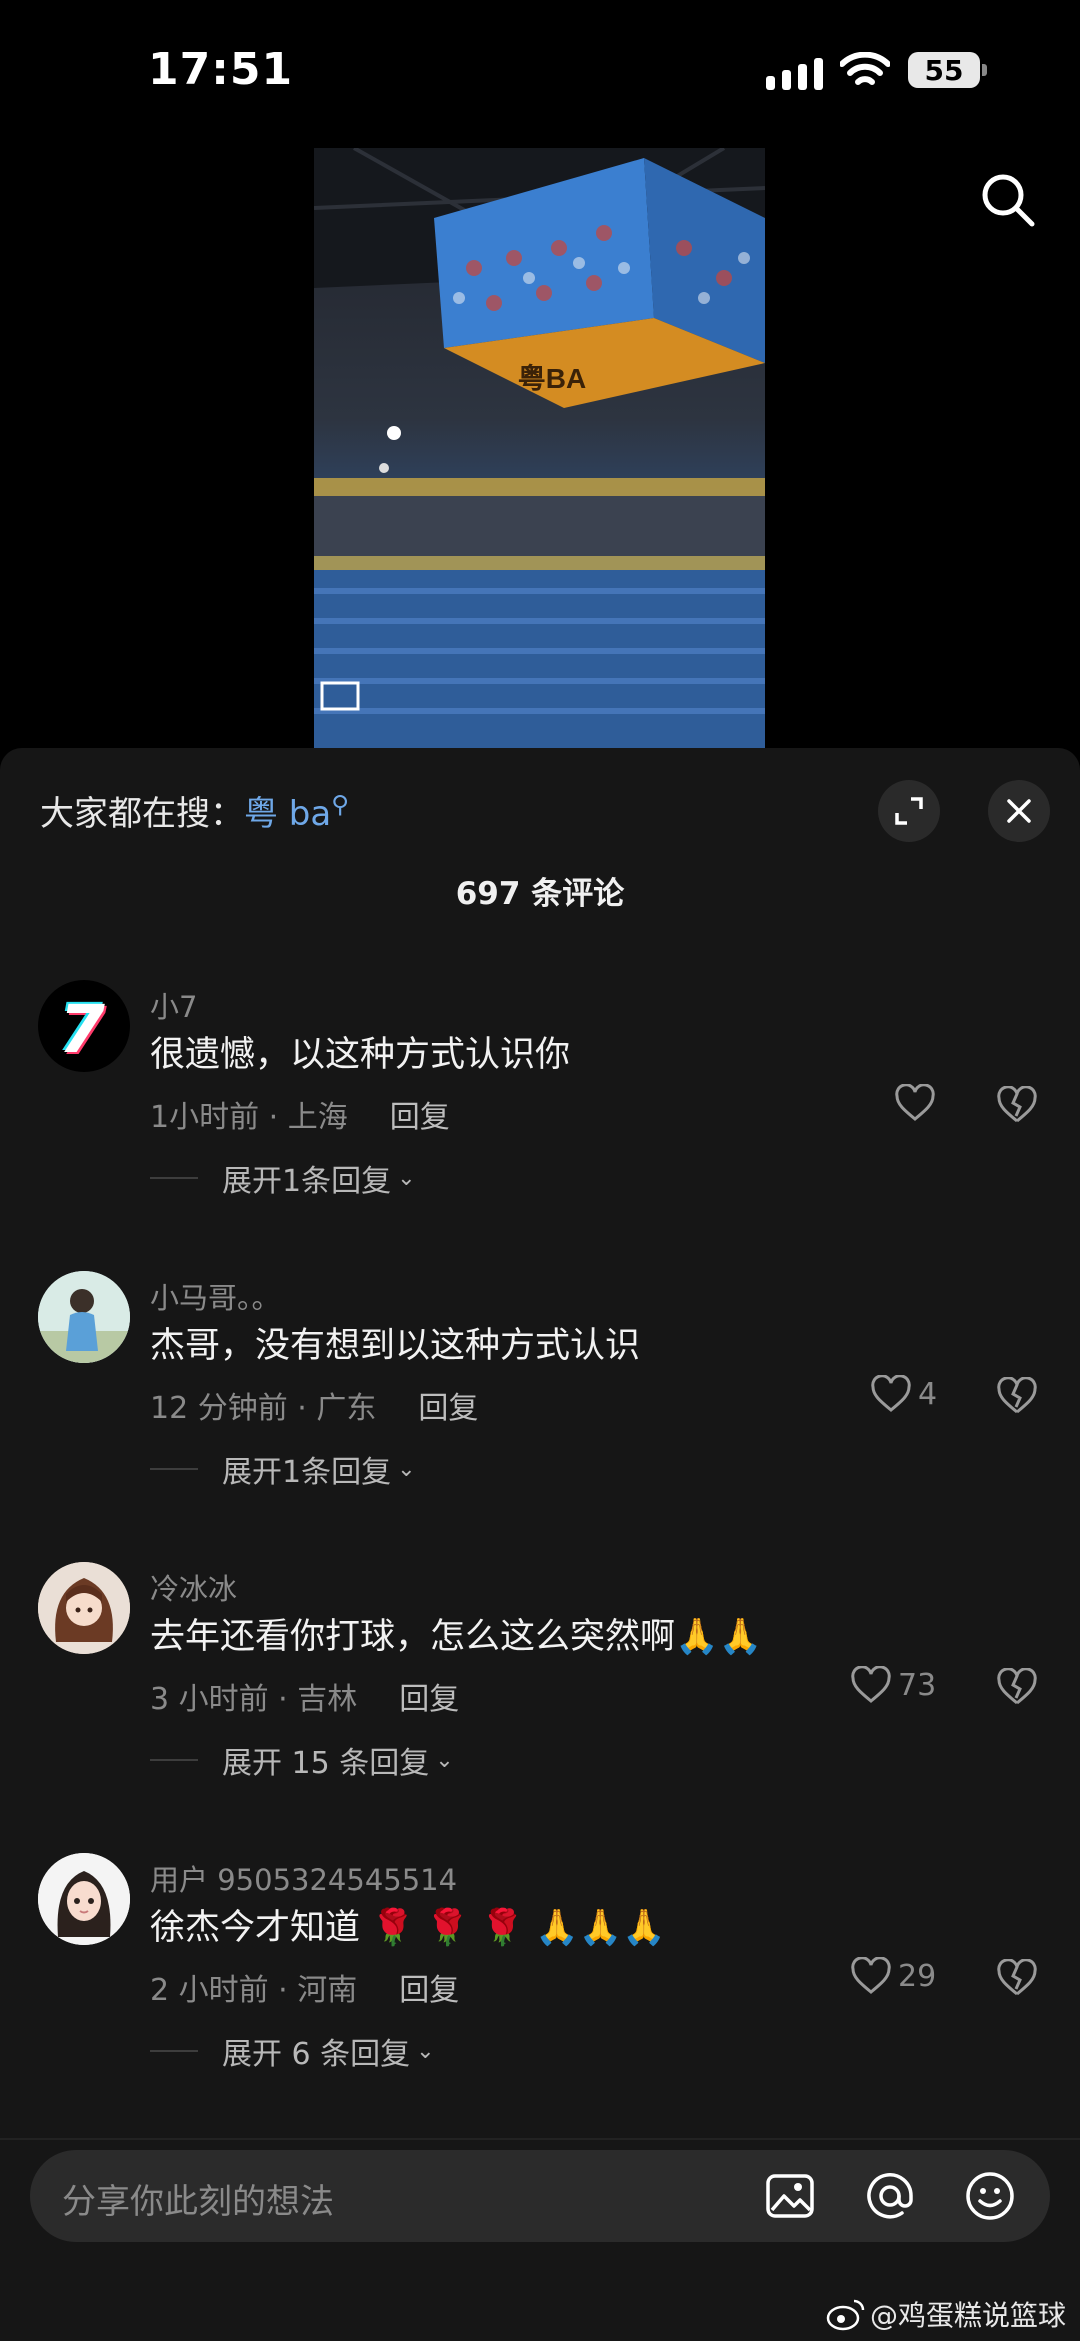  I want to click on battery-tip, so click(984, 70).